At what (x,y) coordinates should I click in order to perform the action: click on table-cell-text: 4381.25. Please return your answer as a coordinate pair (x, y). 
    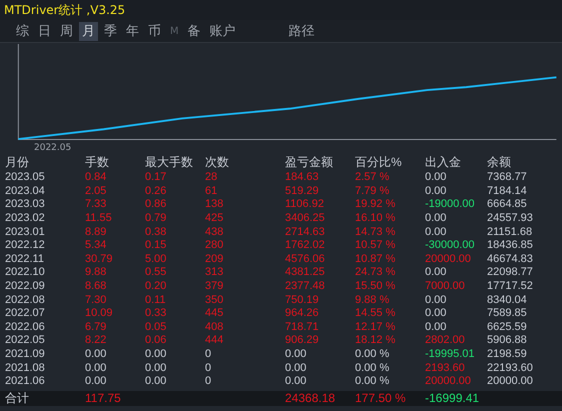
    Looking at the image, I should click on (305, 273).